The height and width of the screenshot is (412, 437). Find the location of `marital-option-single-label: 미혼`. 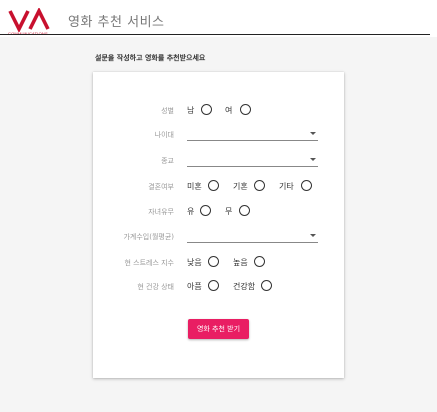

marital-option-single-label: 미혼 is located at coordinates (194, 186).